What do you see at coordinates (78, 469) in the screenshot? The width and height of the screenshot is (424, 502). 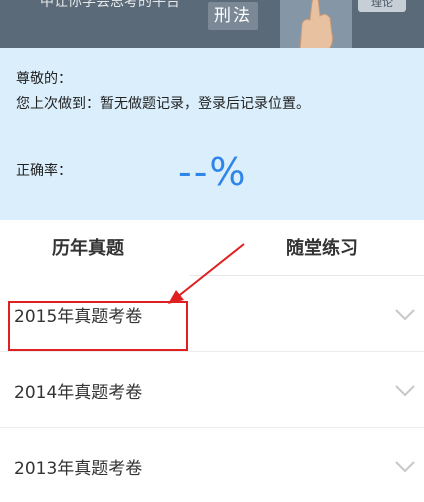 I see `list-item-label: 2013年真题考卷` at bounding box center [78, 469].